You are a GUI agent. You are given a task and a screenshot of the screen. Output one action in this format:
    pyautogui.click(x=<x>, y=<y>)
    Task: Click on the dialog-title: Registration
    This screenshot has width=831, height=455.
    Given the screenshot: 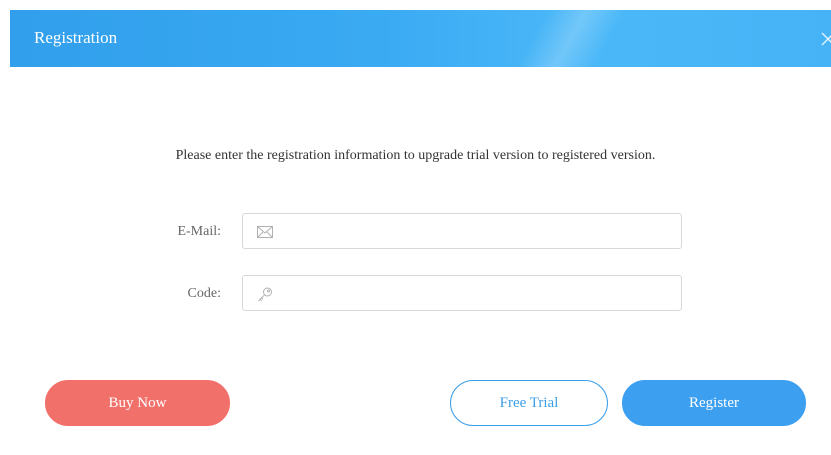 What is the action you would take?
    pyautogui.click(x=76, y=37)
    